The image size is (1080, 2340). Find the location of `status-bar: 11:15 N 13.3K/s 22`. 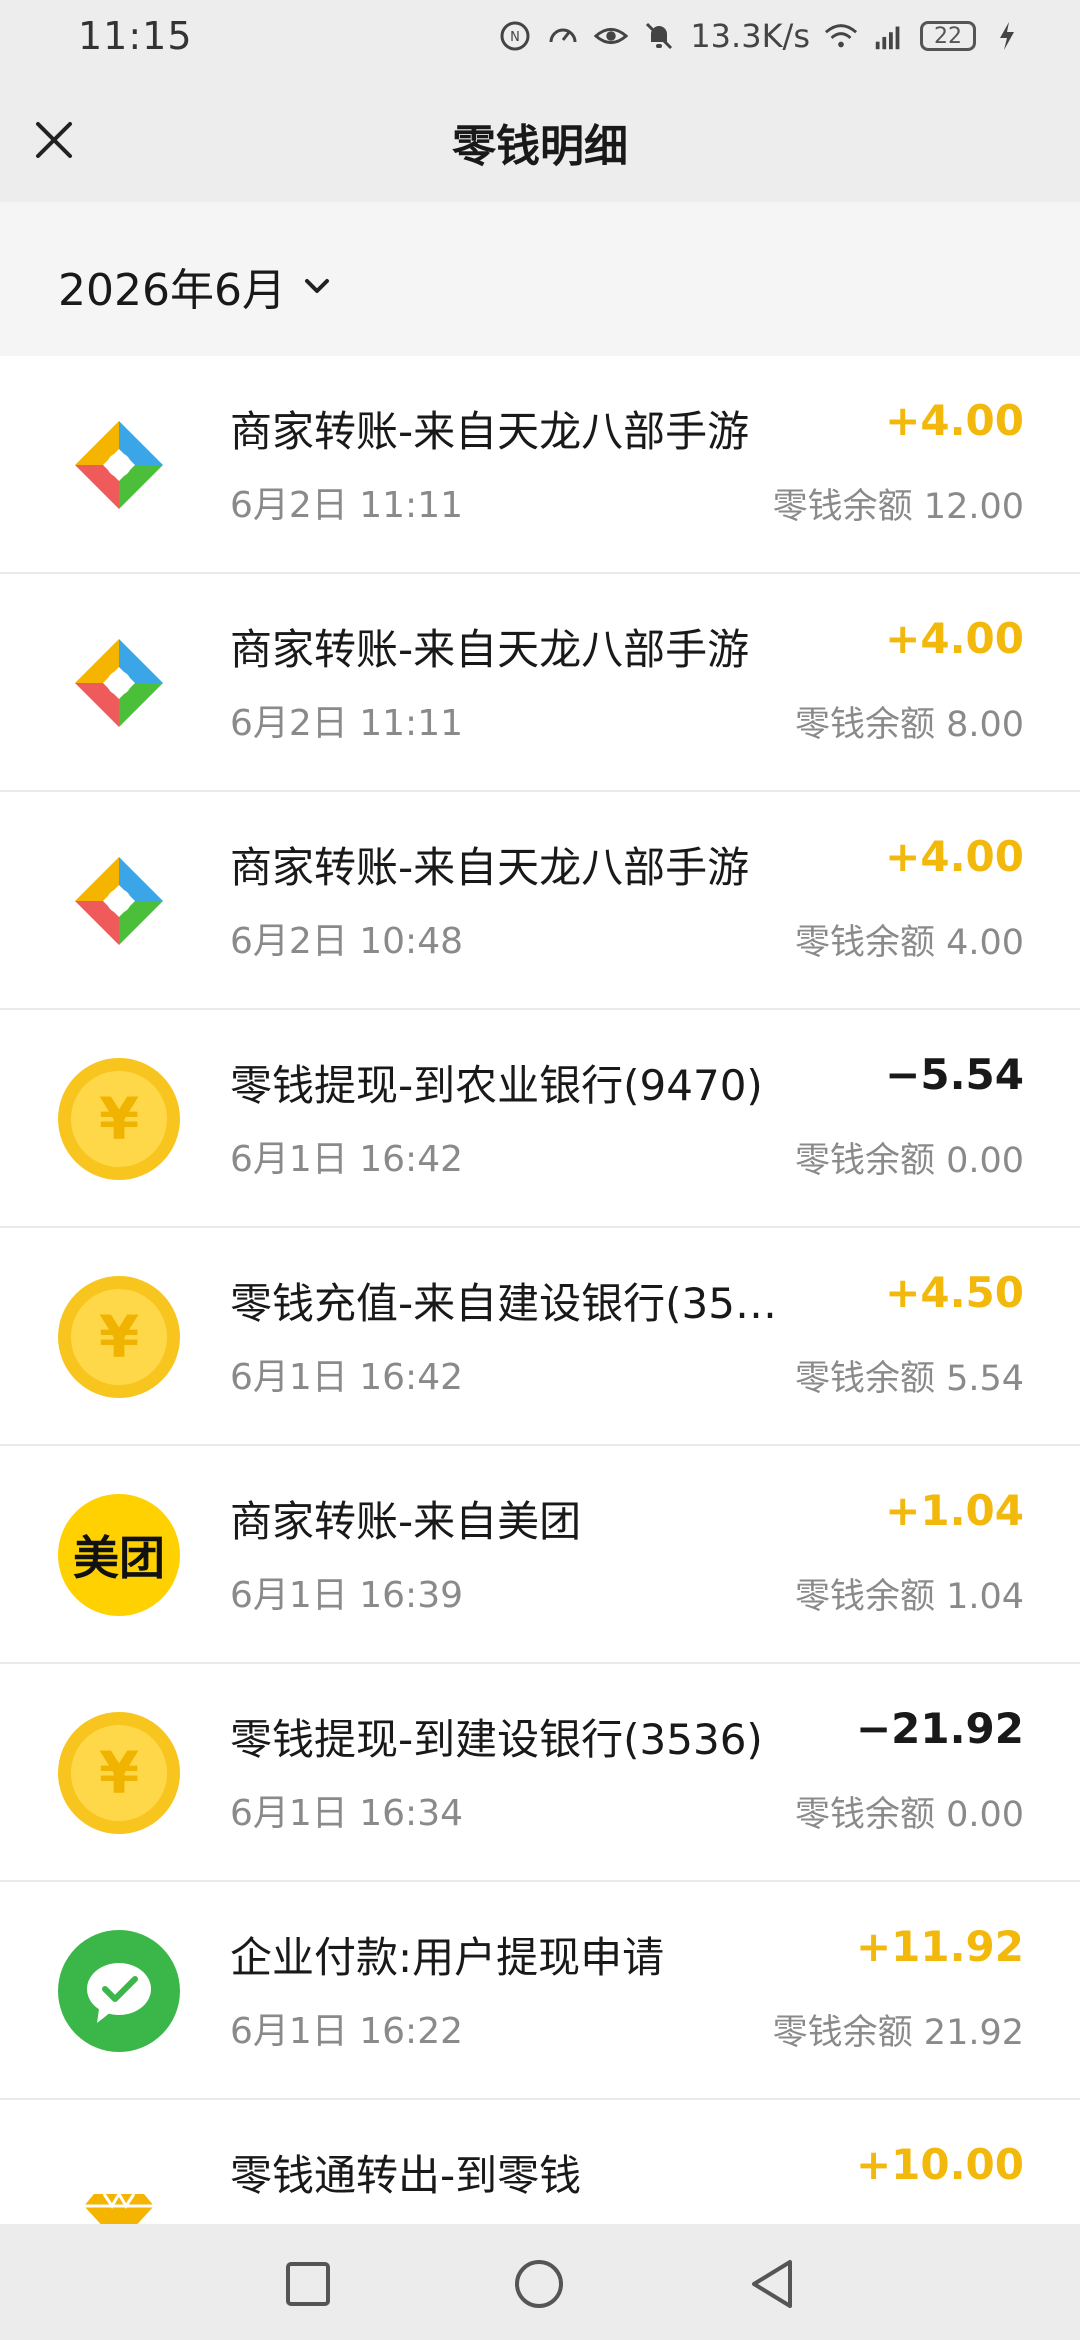

status-bar: 11:15 N 13.3K/s 22 is located at coordinates (540, 36).